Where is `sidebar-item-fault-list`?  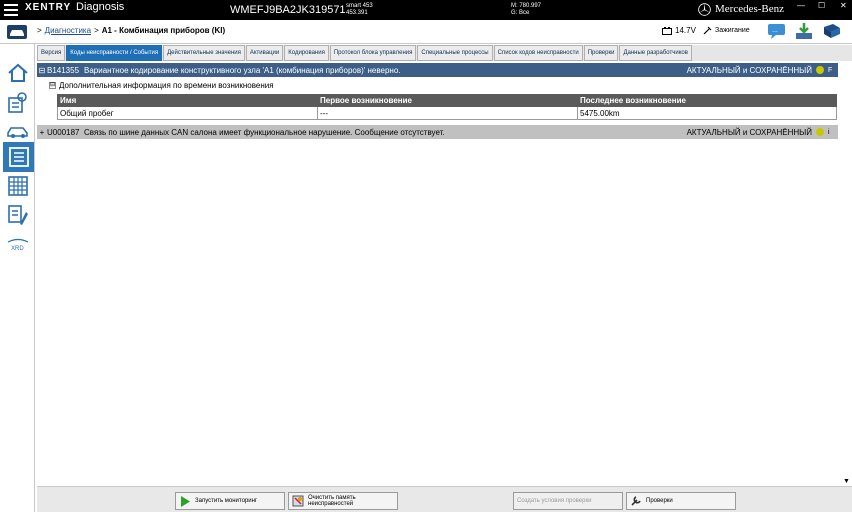 sidebar-item-fault-list is located at coordinates (18, 157).